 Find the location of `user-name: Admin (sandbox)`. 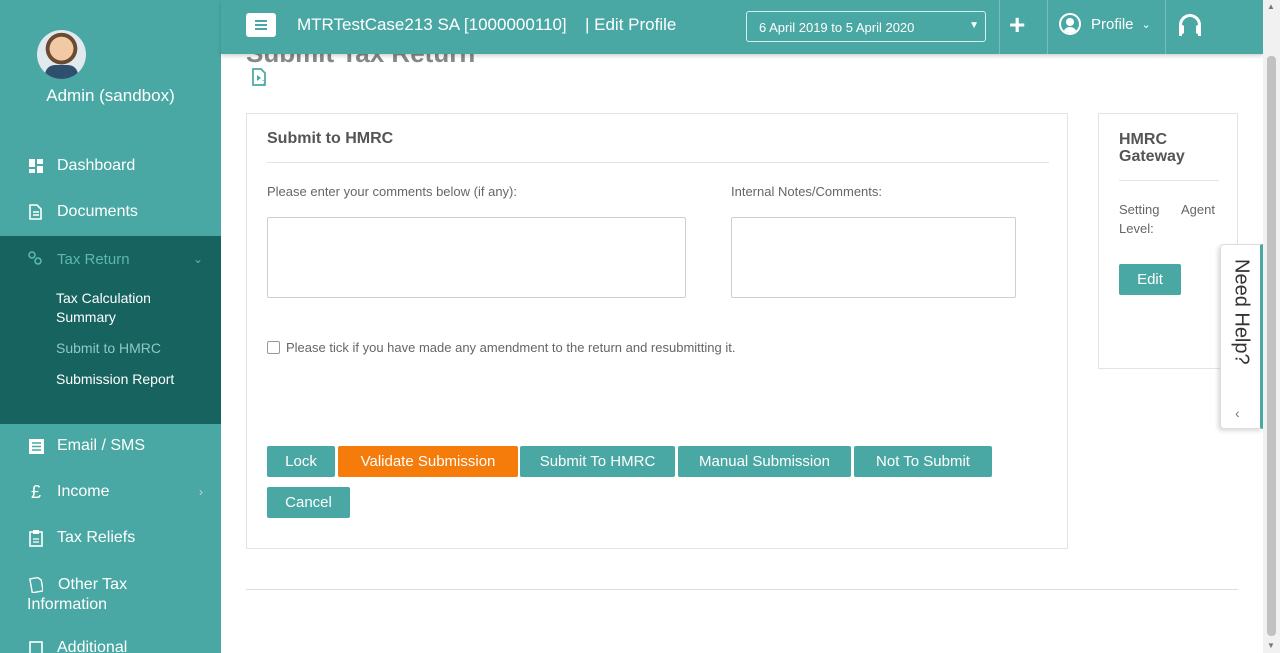

user-name: Admin (sandbox) is located at coordinates (110, 95).